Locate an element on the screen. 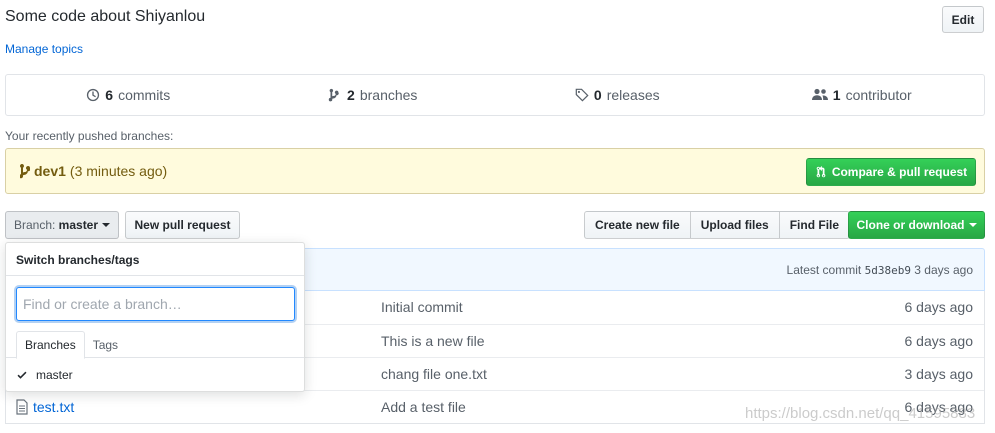  upload-files-button: Upload files is located at coordinates (734, 225).